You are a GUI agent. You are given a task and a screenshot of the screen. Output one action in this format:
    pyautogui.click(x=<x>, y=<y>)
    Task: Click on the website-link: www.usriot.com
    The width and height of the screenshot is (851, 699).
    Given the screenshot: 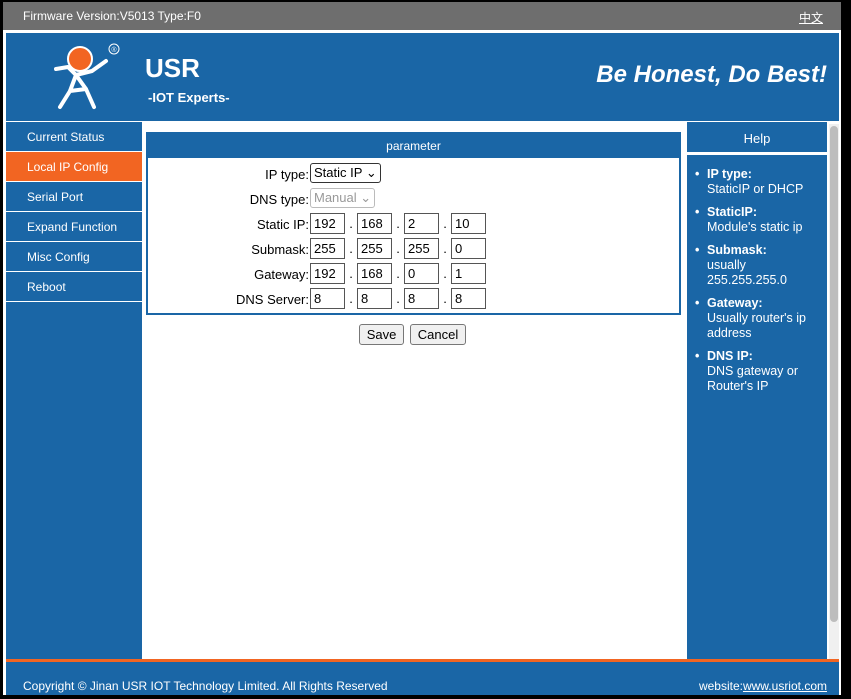 What is the action you would take?
    pyautogui.click(x=785, y=686)
    